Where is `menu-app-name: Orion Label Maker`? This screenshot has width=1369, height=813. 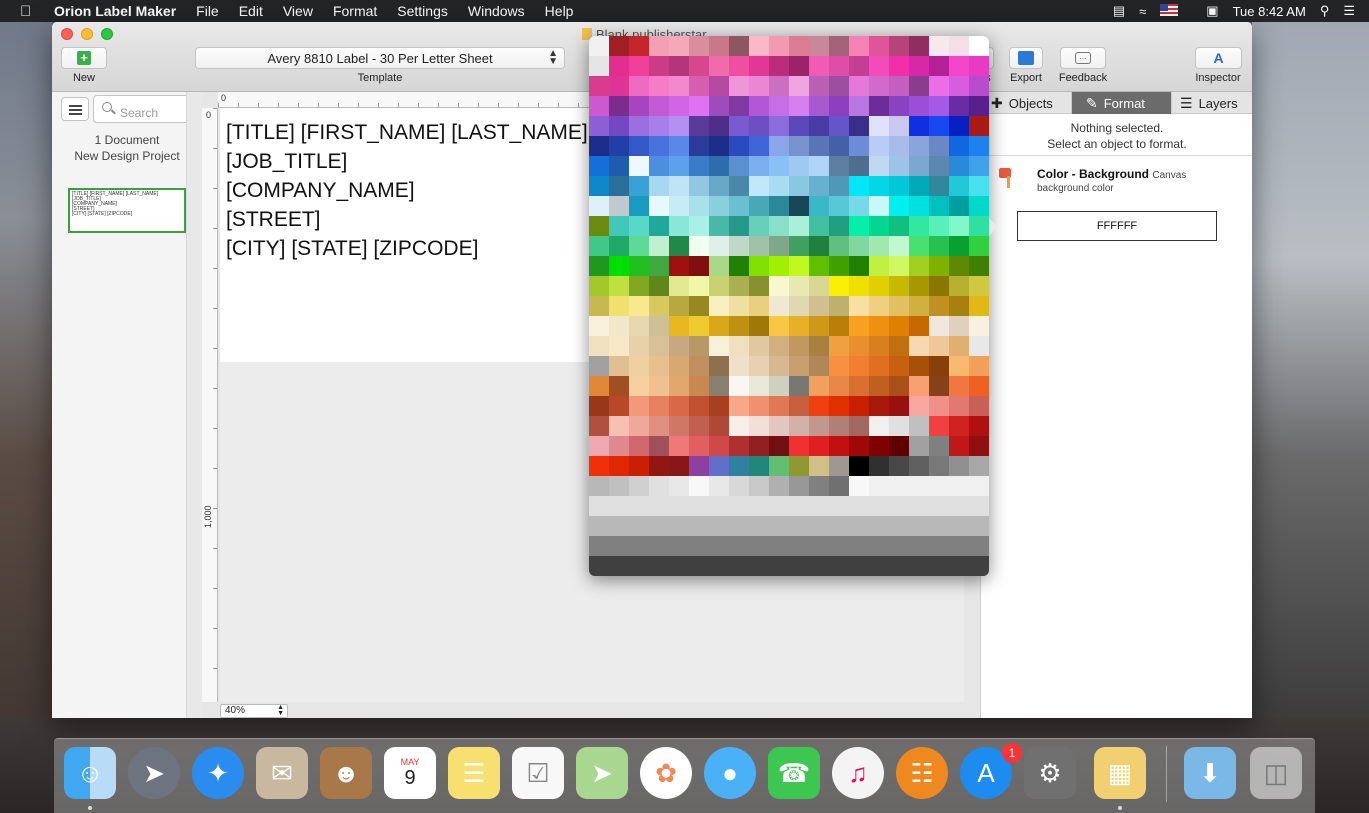
menu-app-name: Orion Label Maker is located at coordinates (115, 11).